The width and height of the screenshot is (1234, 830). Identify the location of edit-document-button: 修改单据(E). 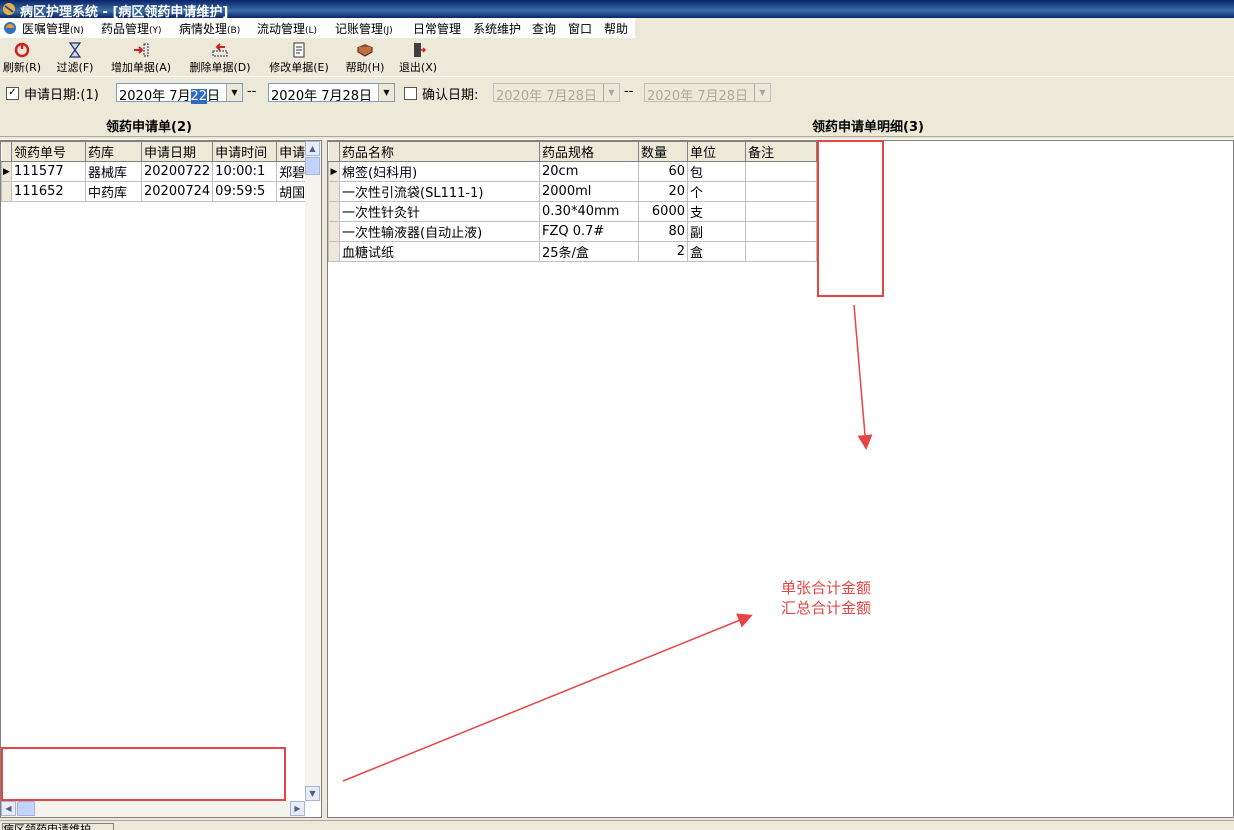
(299, 58).